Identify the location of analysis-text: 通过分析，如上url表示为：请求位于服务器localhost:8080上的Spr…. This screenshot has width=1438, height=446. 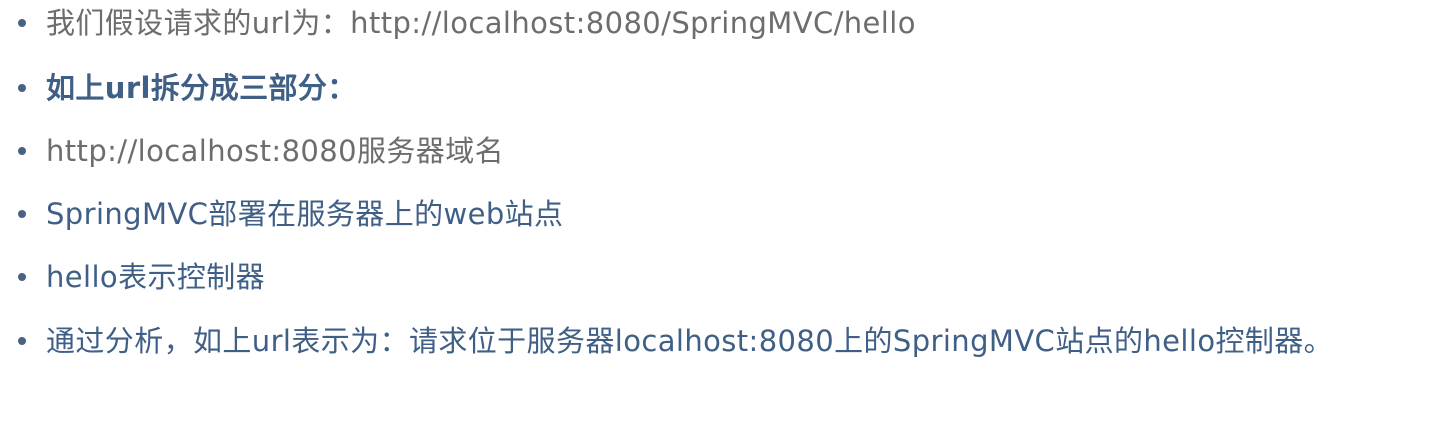
(690, 341).